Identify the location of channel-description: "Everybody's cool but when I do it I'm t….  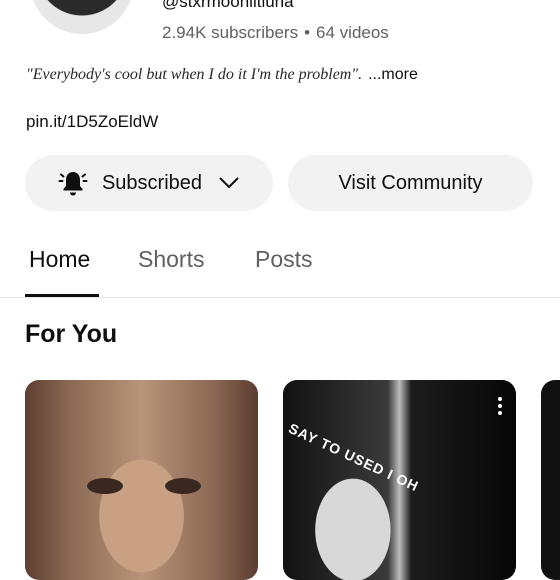
(222, 75).